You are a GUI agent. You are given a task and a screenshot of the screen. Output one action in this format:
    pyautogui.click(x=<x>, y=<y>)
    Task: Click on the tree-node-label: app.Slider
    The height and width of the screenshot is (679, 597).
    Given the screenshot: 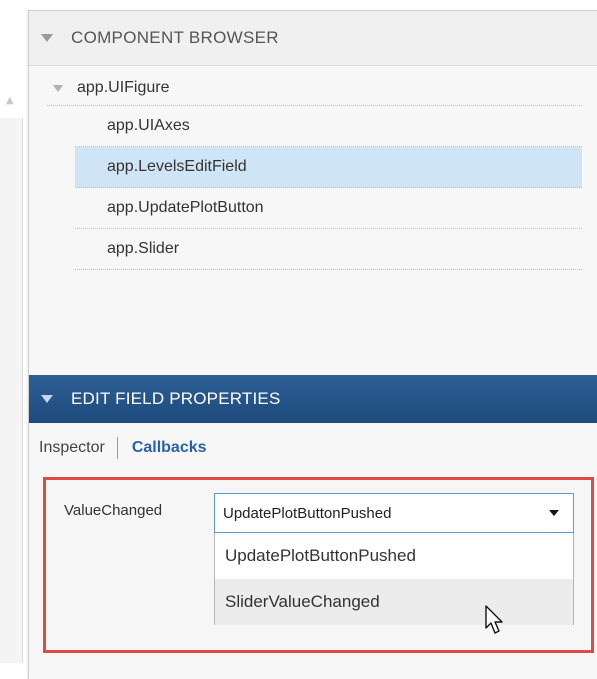 What is the action you would take?
    pyautogui.click(x=143, y=248)
    